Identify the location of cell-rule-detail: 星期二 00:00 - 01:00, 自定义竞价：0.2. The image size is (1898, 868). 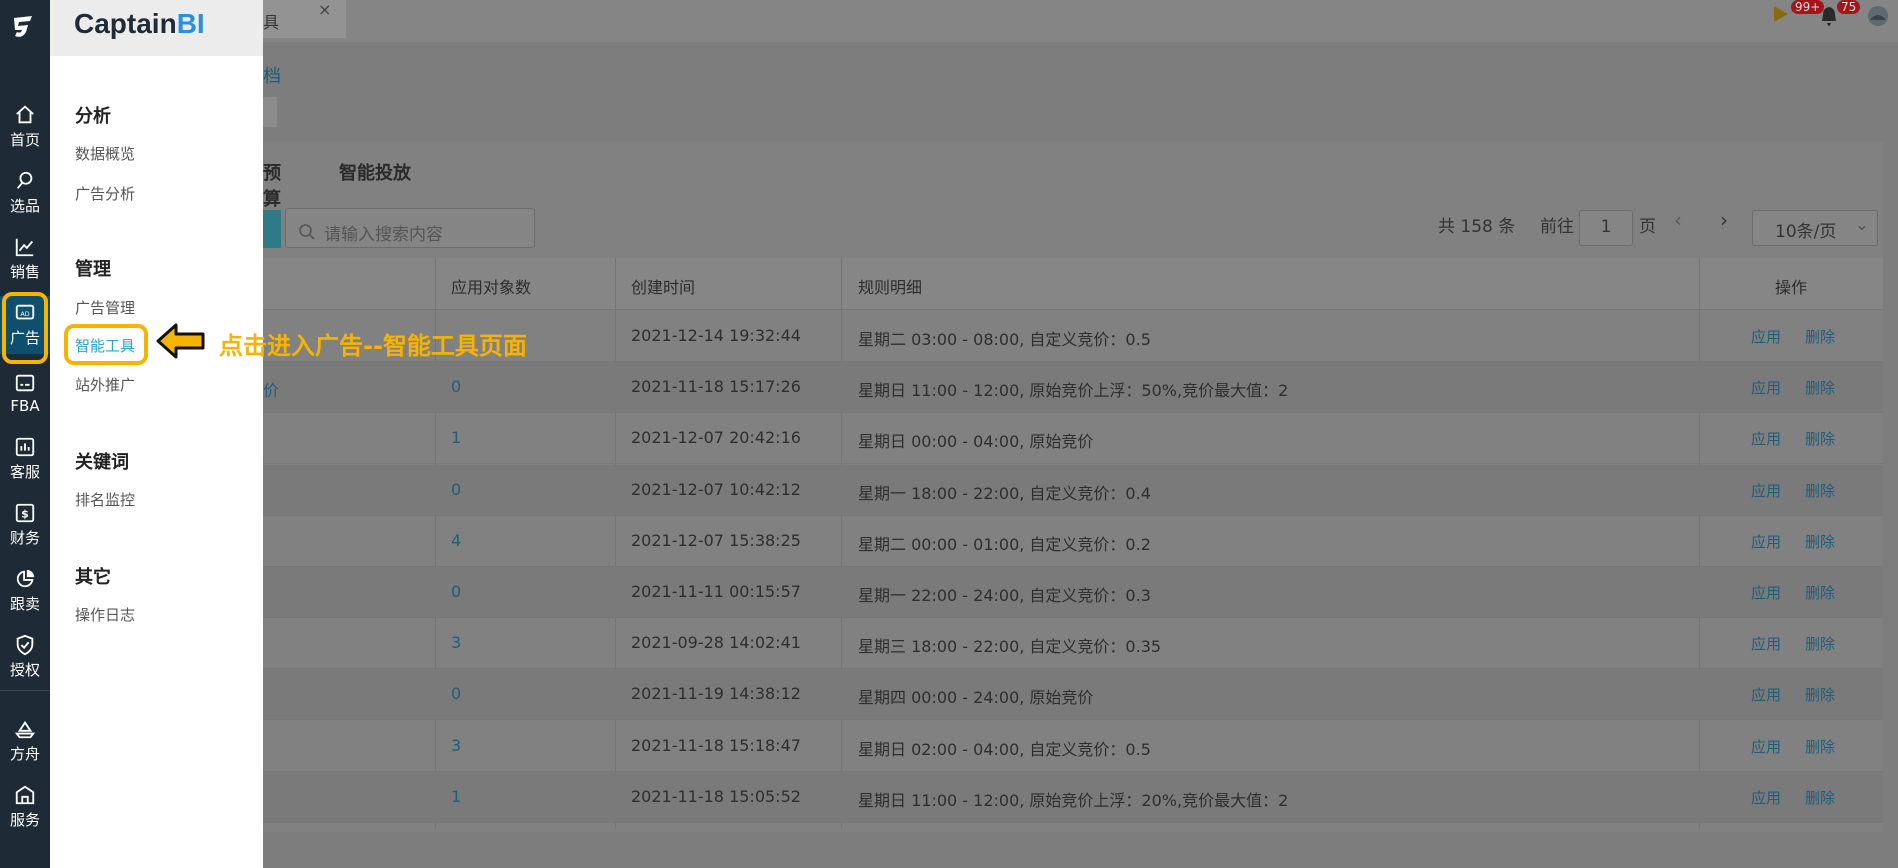
(1004, 544).